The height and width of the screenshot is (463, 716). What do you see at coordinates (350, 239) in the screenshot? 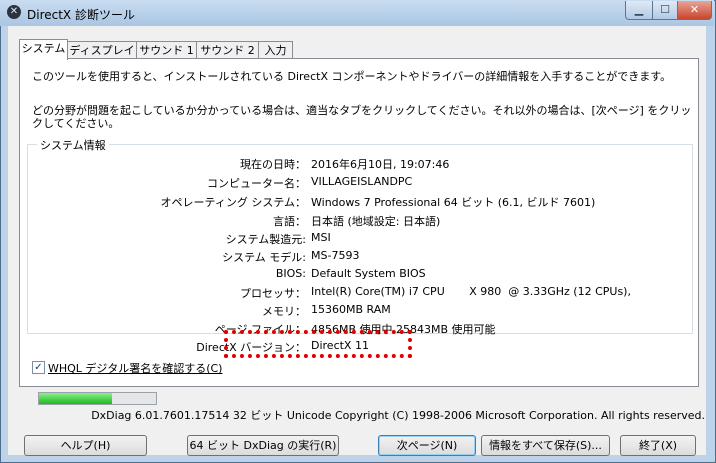
I see `info-row-manufacturer: システム製造元: MSI` at bounding box center [350, 239].